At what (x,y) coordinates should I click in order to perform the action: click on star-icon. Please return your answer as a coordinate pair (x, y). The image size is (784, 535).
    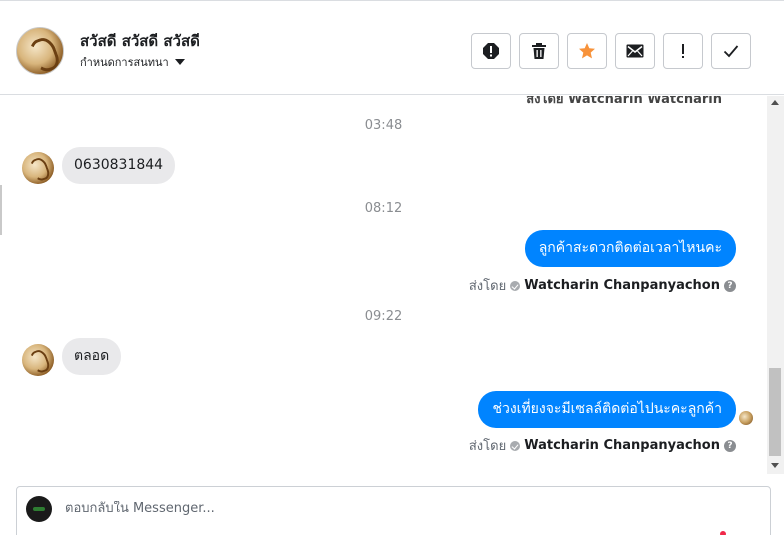
    Looking at the image, I should click on (587, 51).